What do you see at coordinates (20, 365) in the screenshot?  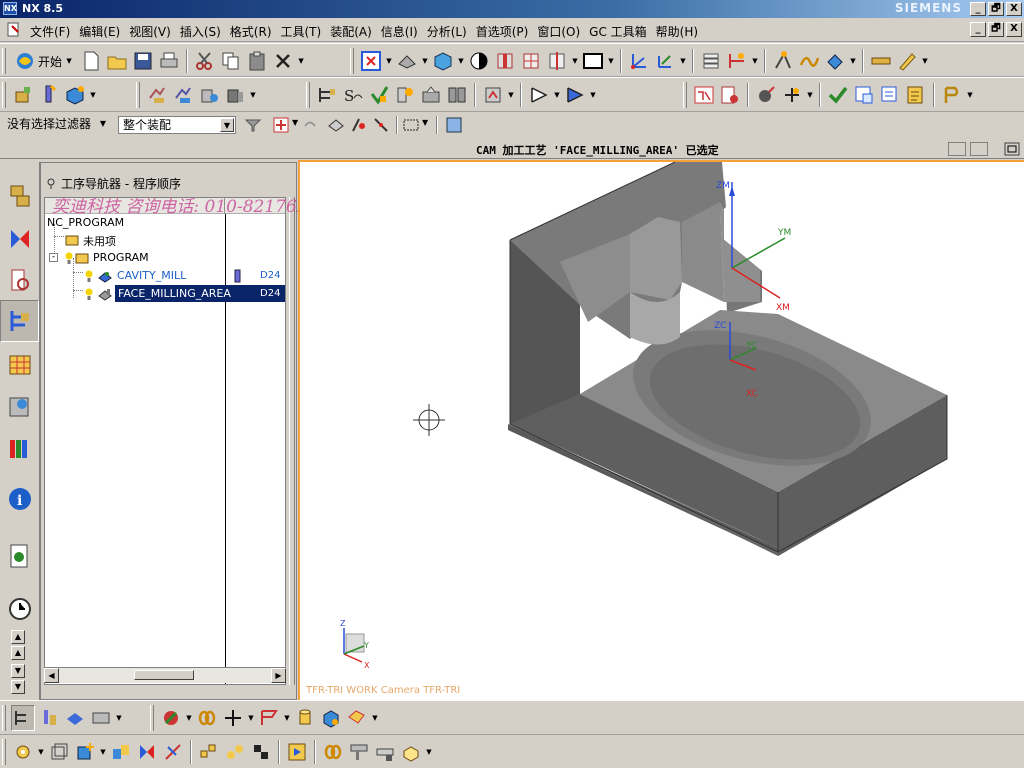 I see `machine-navigator-icon` at bounding box center [20, 365].